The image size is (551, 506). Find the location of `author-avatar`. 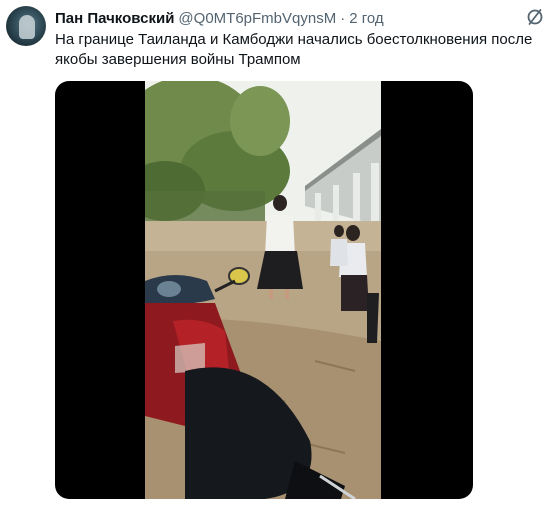

author-avatar is located at coordinates (26, 26).